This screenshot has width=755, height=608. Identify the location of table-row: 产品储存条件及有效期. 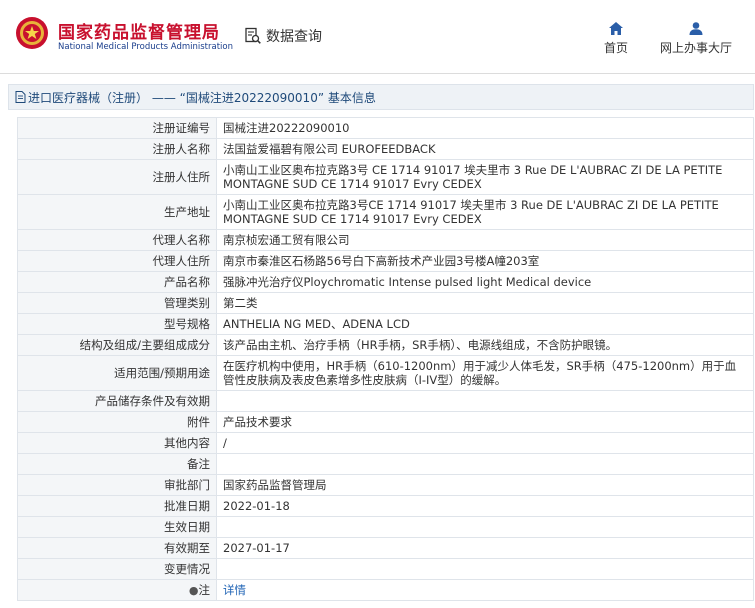
(385, 401).